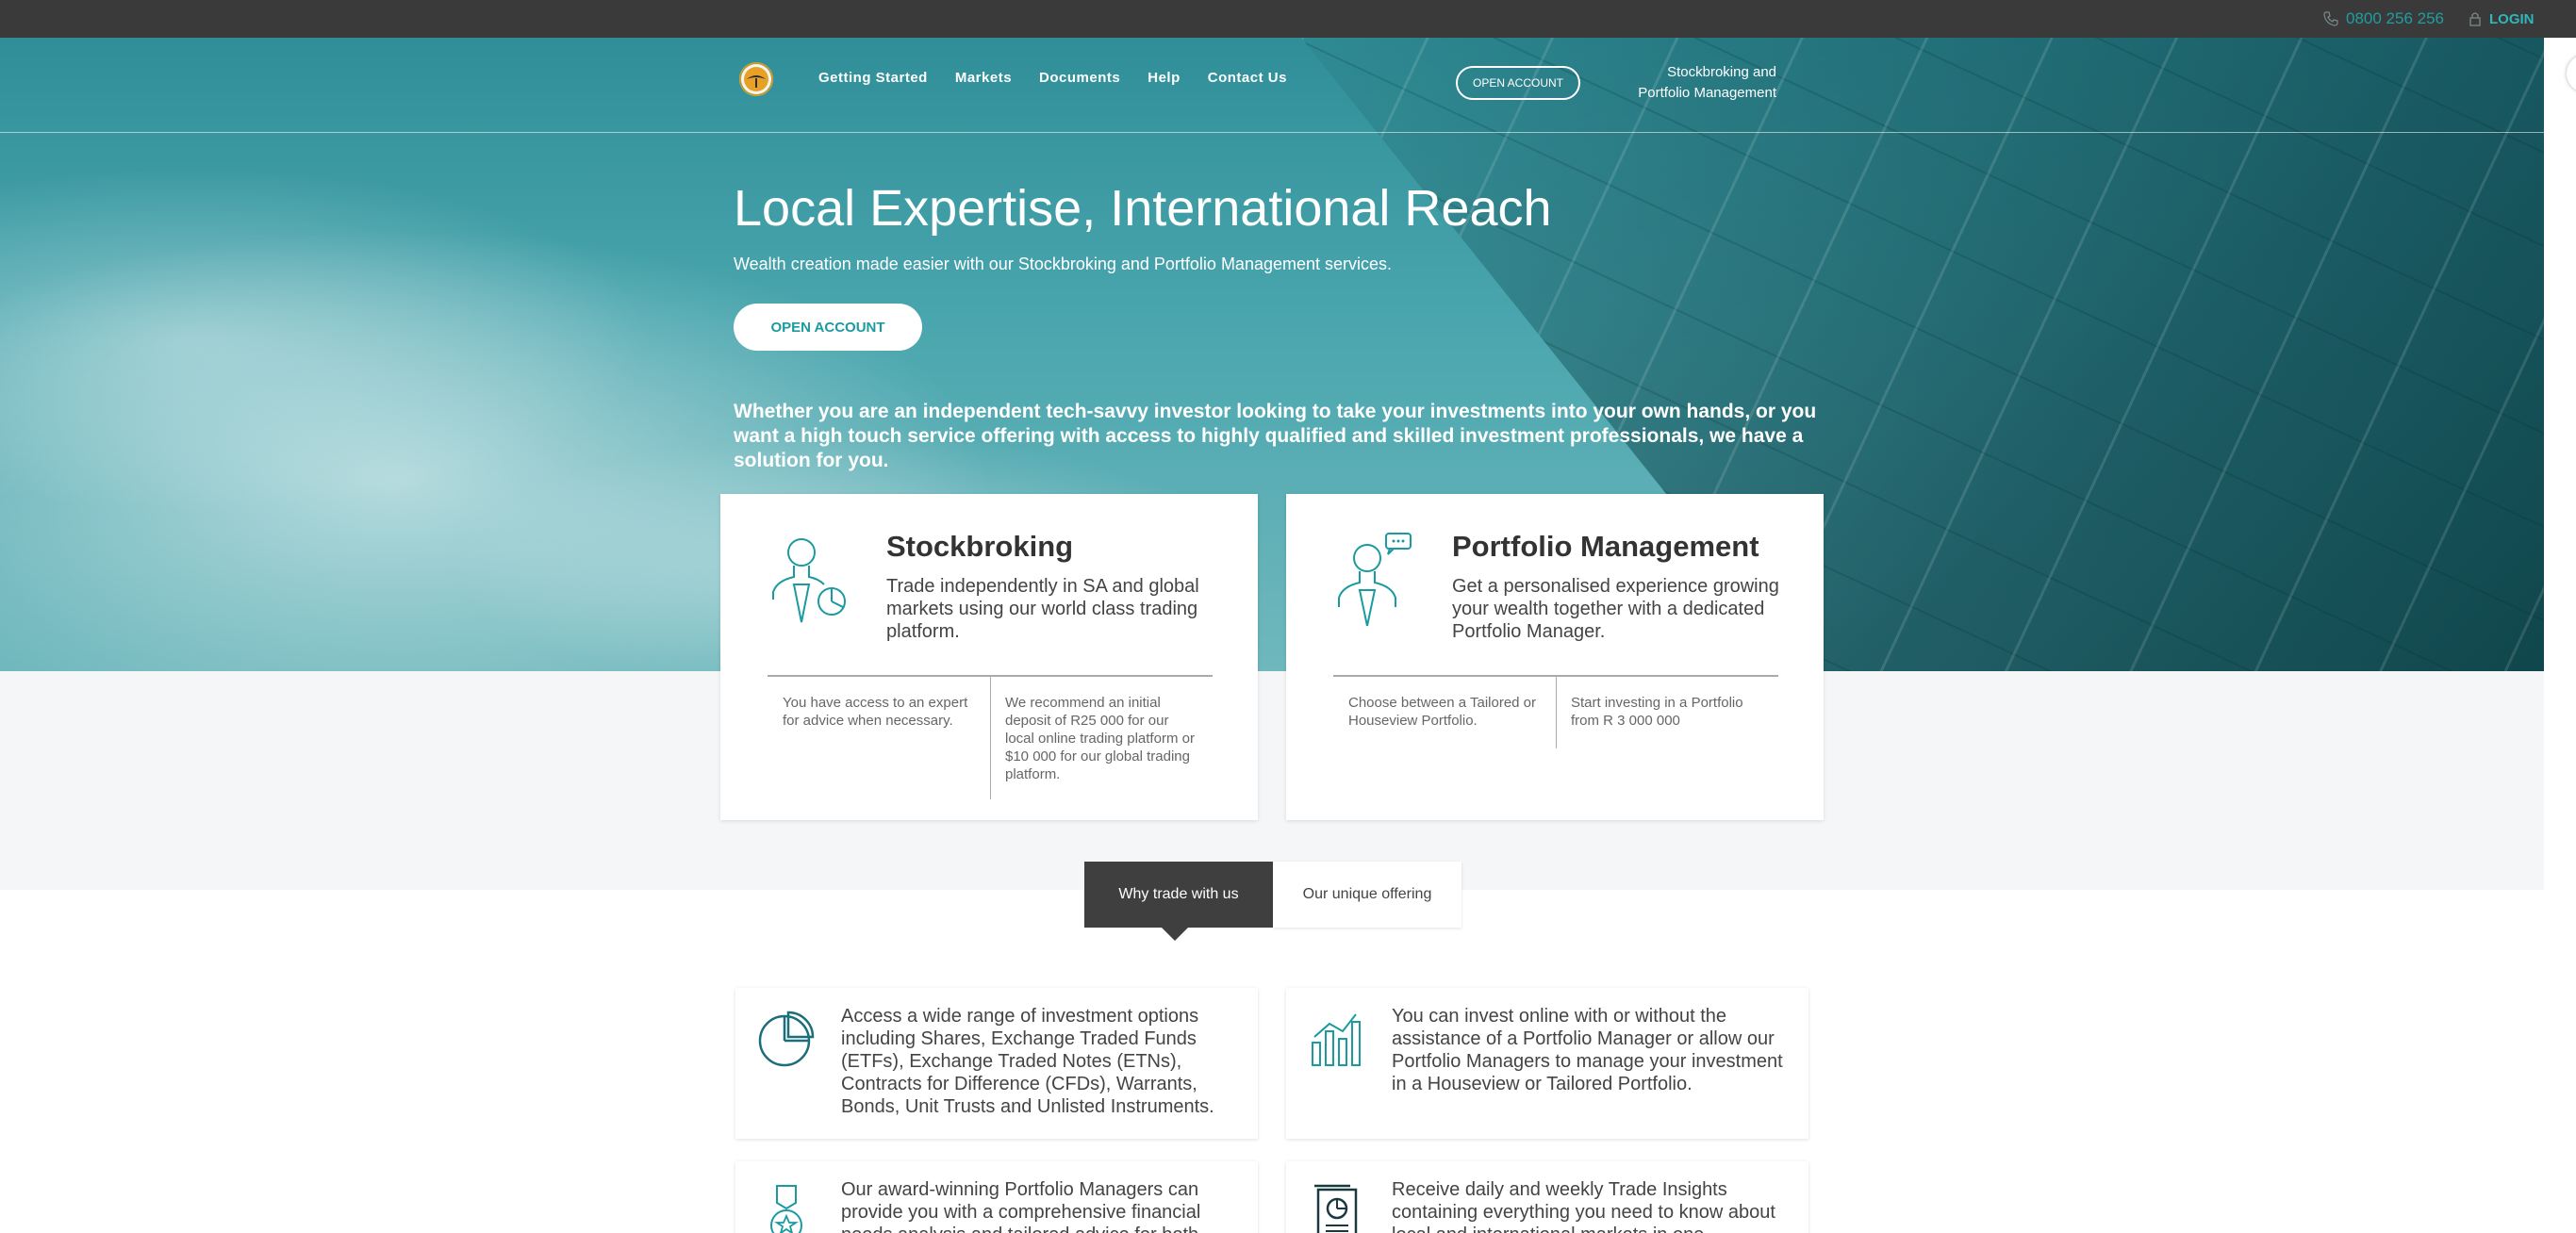 This screenshot has width=2576, height=1233. What do you see at coordinates (2330, 18) in the screenshot?
I see `phone-icon` at bounding box center [2330, 18].